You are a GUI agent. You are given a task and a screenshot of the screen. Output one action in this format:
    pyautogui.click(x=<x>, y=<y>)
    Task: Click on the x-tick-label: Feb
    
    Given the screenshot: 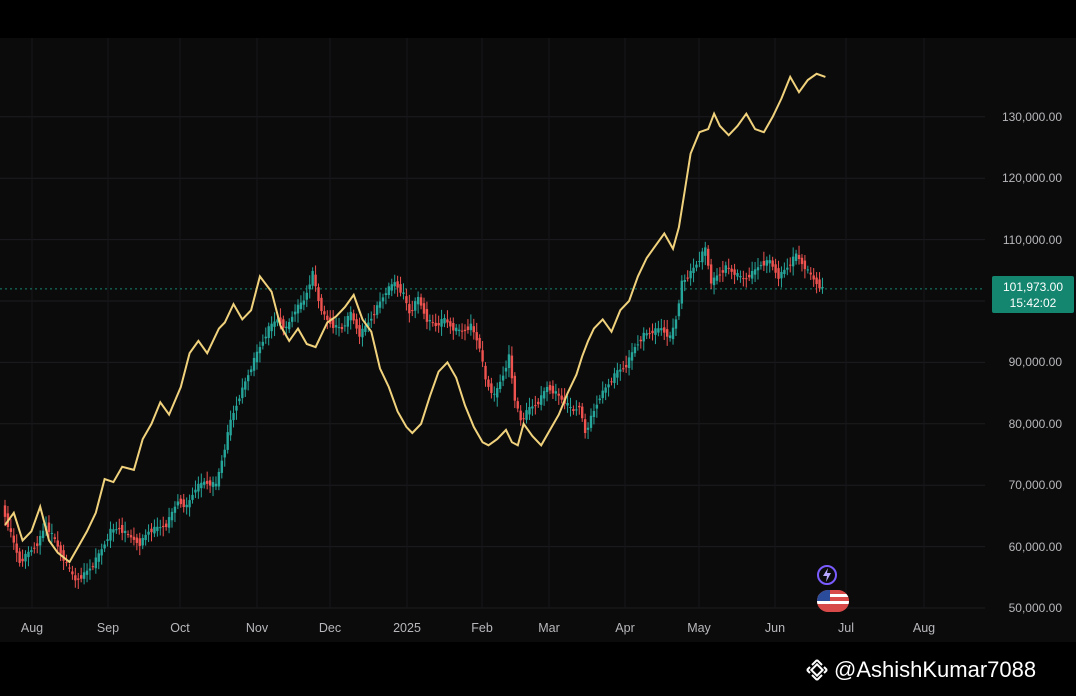 What is the action you would take?
    pyautogui.click(x=482, y=628)
    